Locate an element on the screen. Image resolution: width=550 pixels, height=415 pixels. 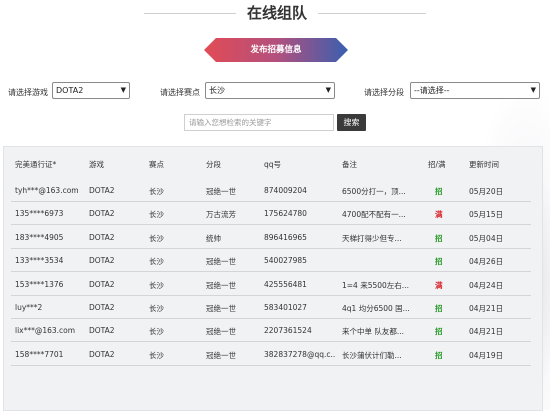
table-row: 133****3534 DOTA2 长沙 冠绝一世 540027985 招 04月26日 is located at coordinates (271, 261).